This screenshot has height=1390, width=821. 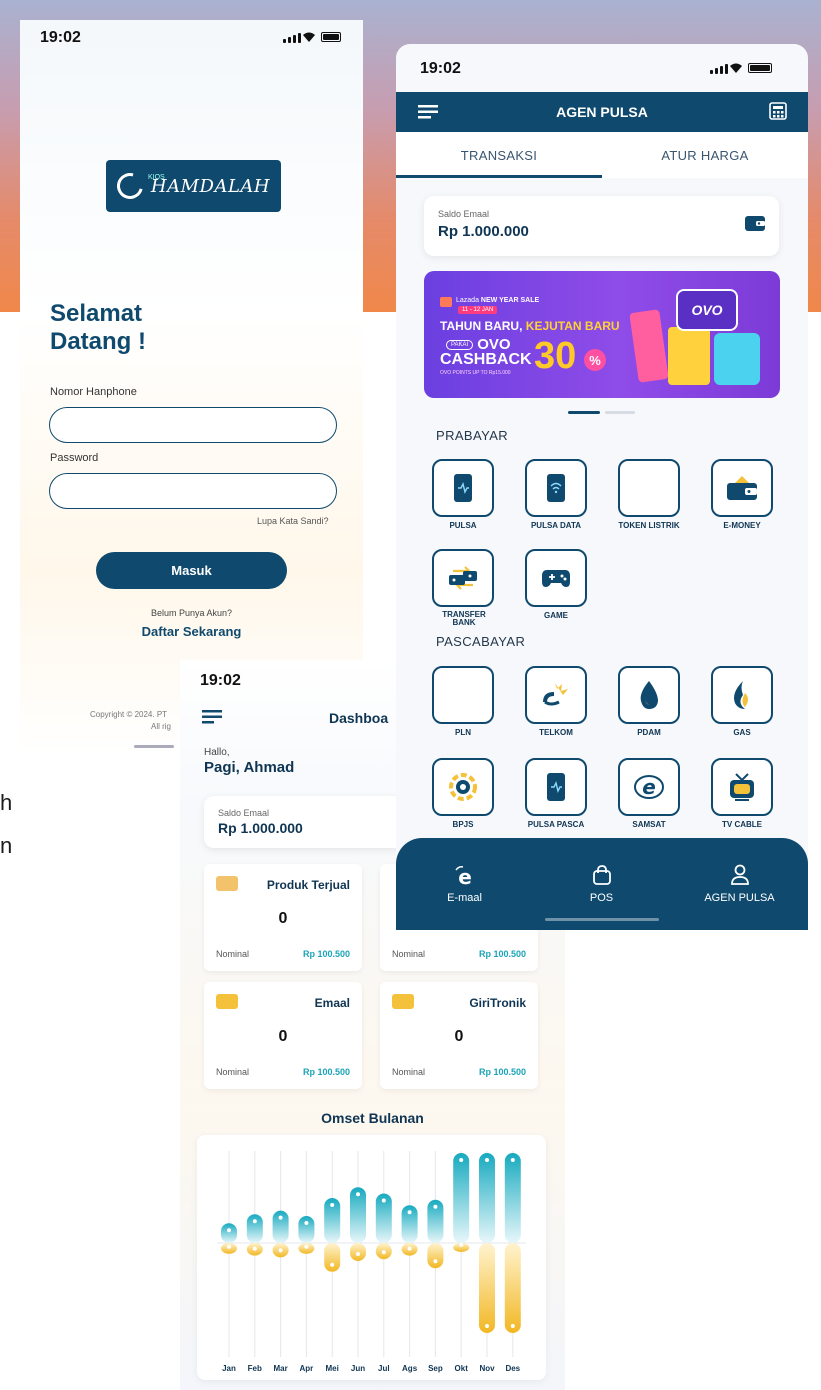 I want to click on tick-label: Feb, so click(x=255, y=1368).